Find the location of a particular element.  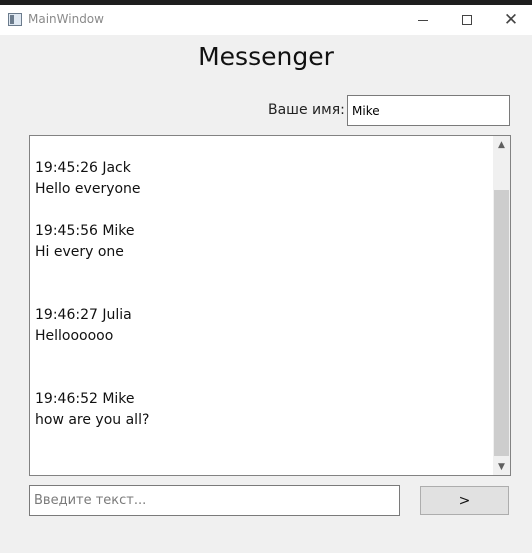

app-window-icon is located at coordinates (15, 19).